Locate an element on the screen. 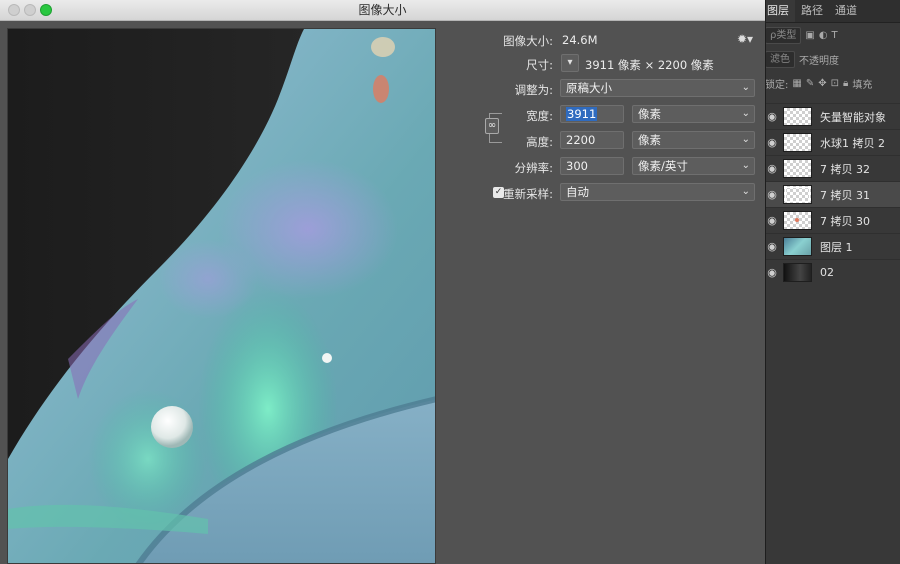 The width and height of the screenshot is (900, 564). zoom-window-button is located at coordinates (46, 10).